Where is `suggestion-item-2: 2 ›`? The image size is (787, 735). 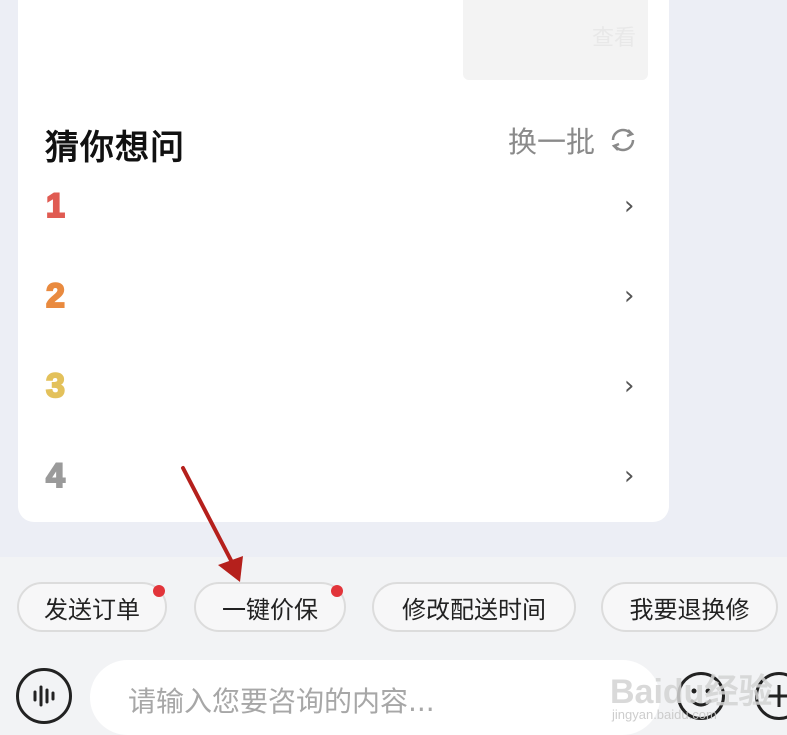 suggestion-item-2: 2 › is located at coordinates (343, 296).